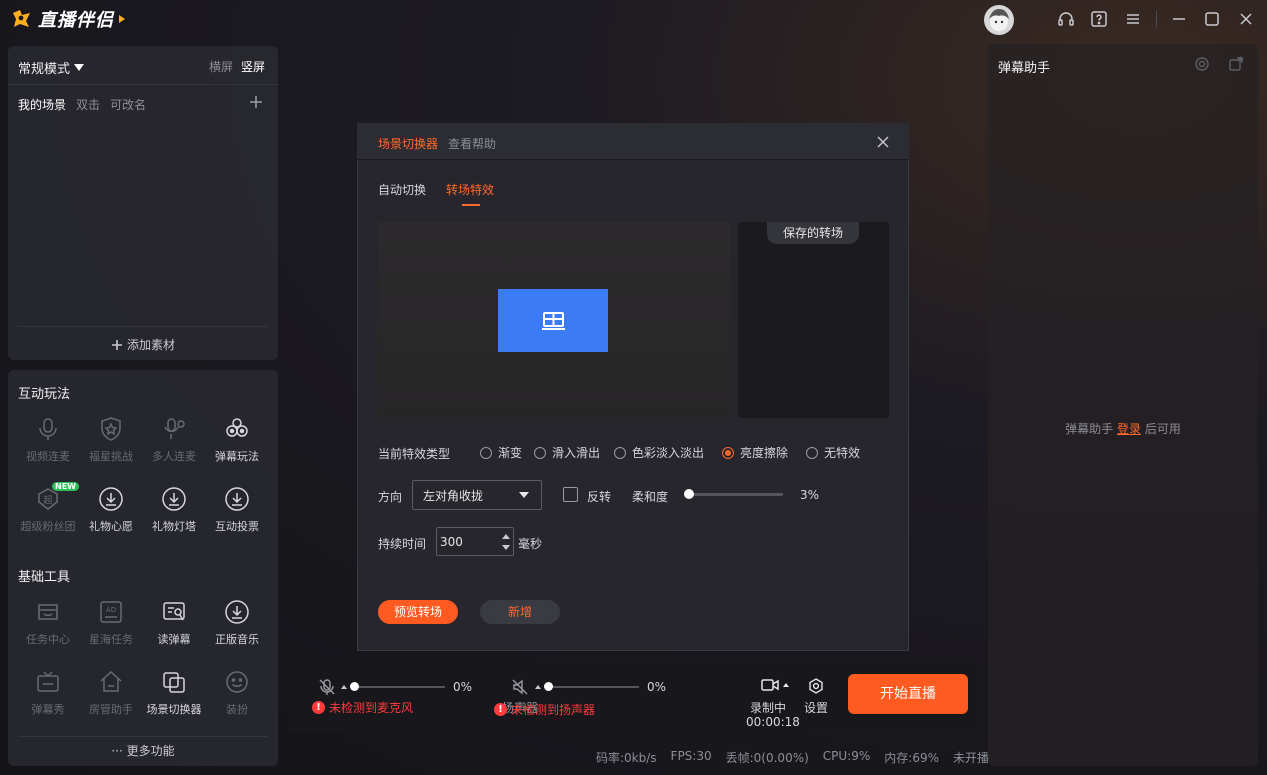 The image size is (1267, 775). What do you see at coordinates (174, 428) in the screenshot?
I see `multi-mic-icon` at bounding box center [174, 428].